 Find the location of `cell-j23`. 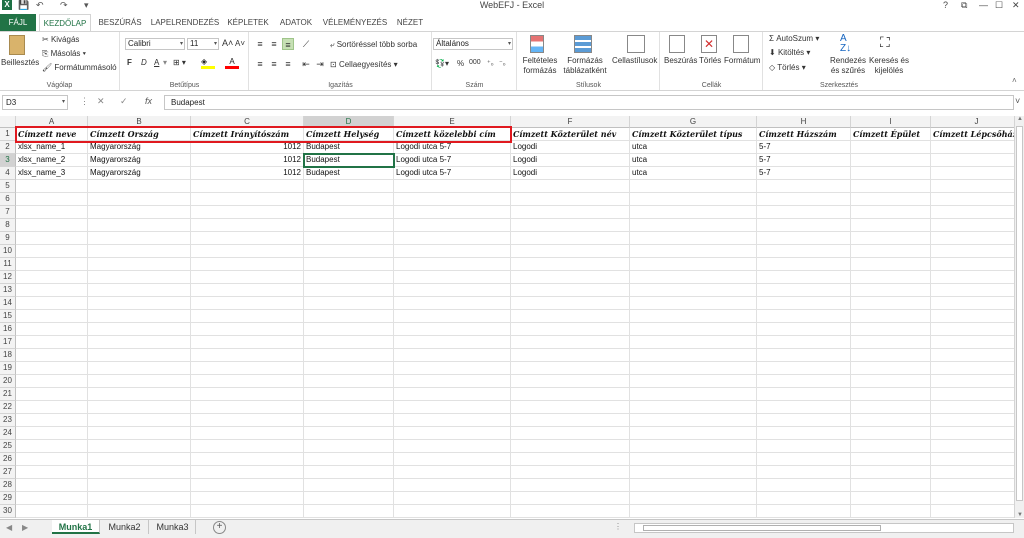

cell-j23 is located at coordinates (972, 420).